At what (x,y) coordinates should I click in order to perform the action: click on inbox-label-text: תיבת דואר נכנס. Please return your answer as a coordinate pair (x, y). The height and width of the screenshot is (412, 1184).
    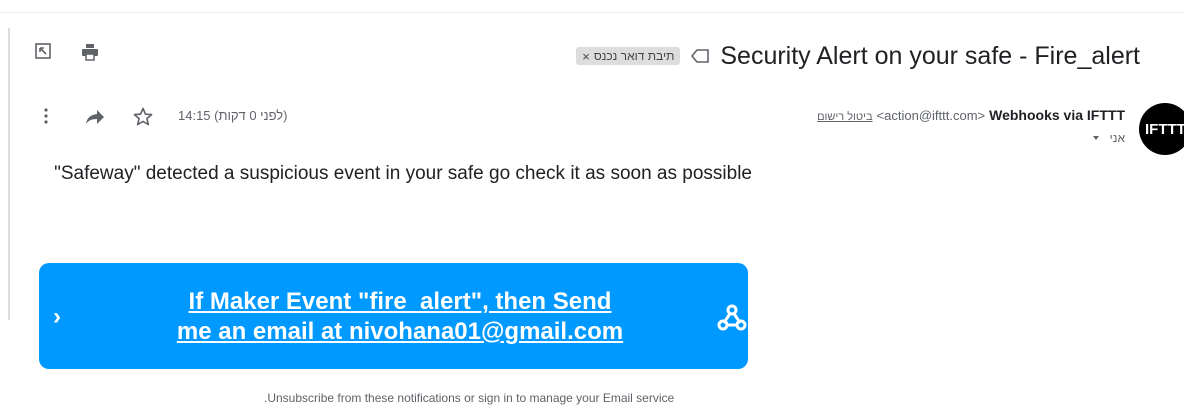
    Looking at the image, I should click on (634, 56).